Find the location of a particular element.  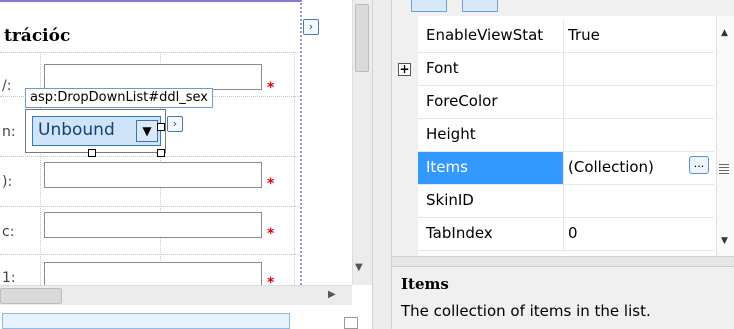

row-label: c: is located at coordinates (8, 232).